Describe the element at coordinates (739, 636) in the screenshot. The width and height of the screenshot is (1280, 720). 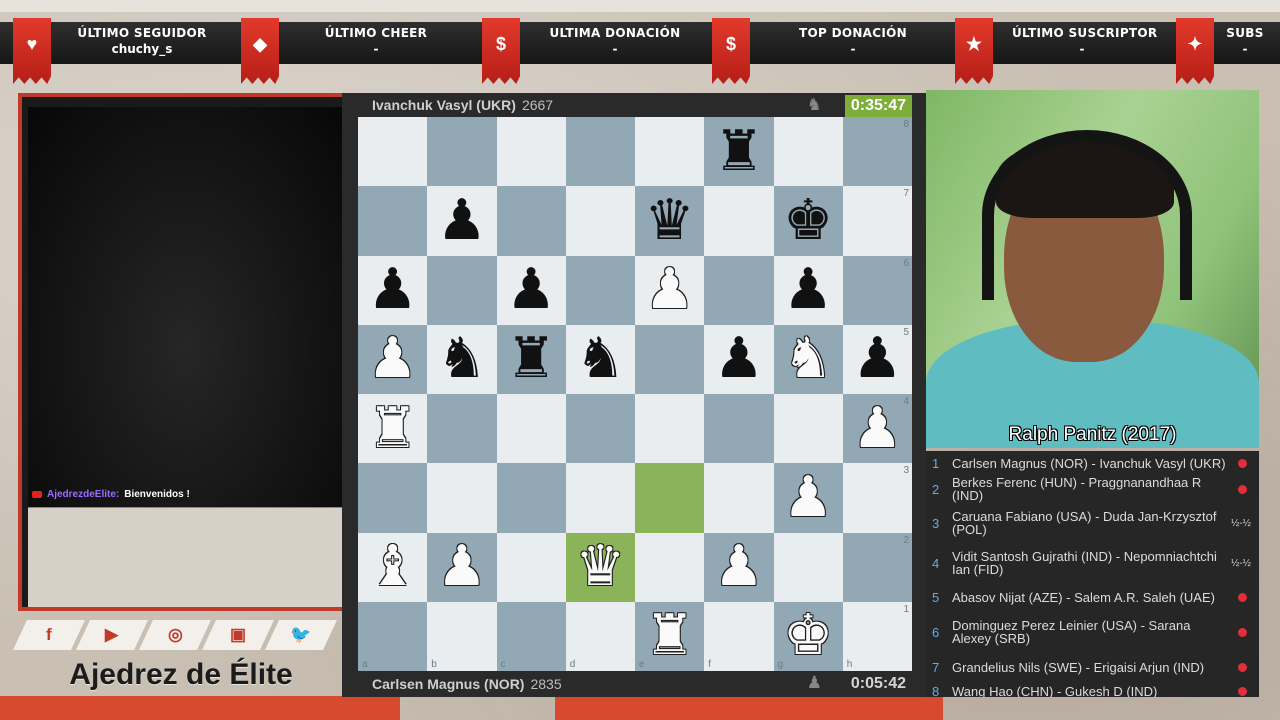
I see `square-f1: f` at that location.